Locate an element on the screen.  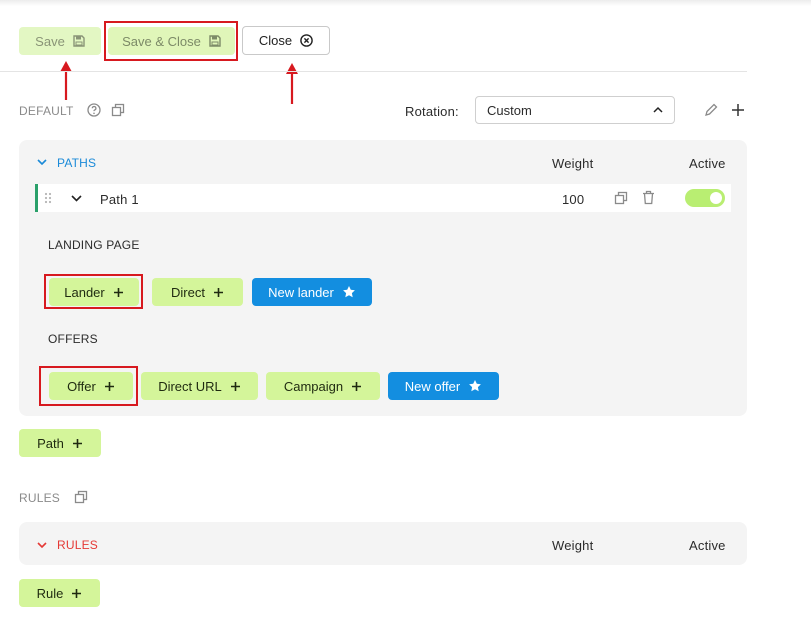
rules-title: RULES is located at coordinates (77, 545).